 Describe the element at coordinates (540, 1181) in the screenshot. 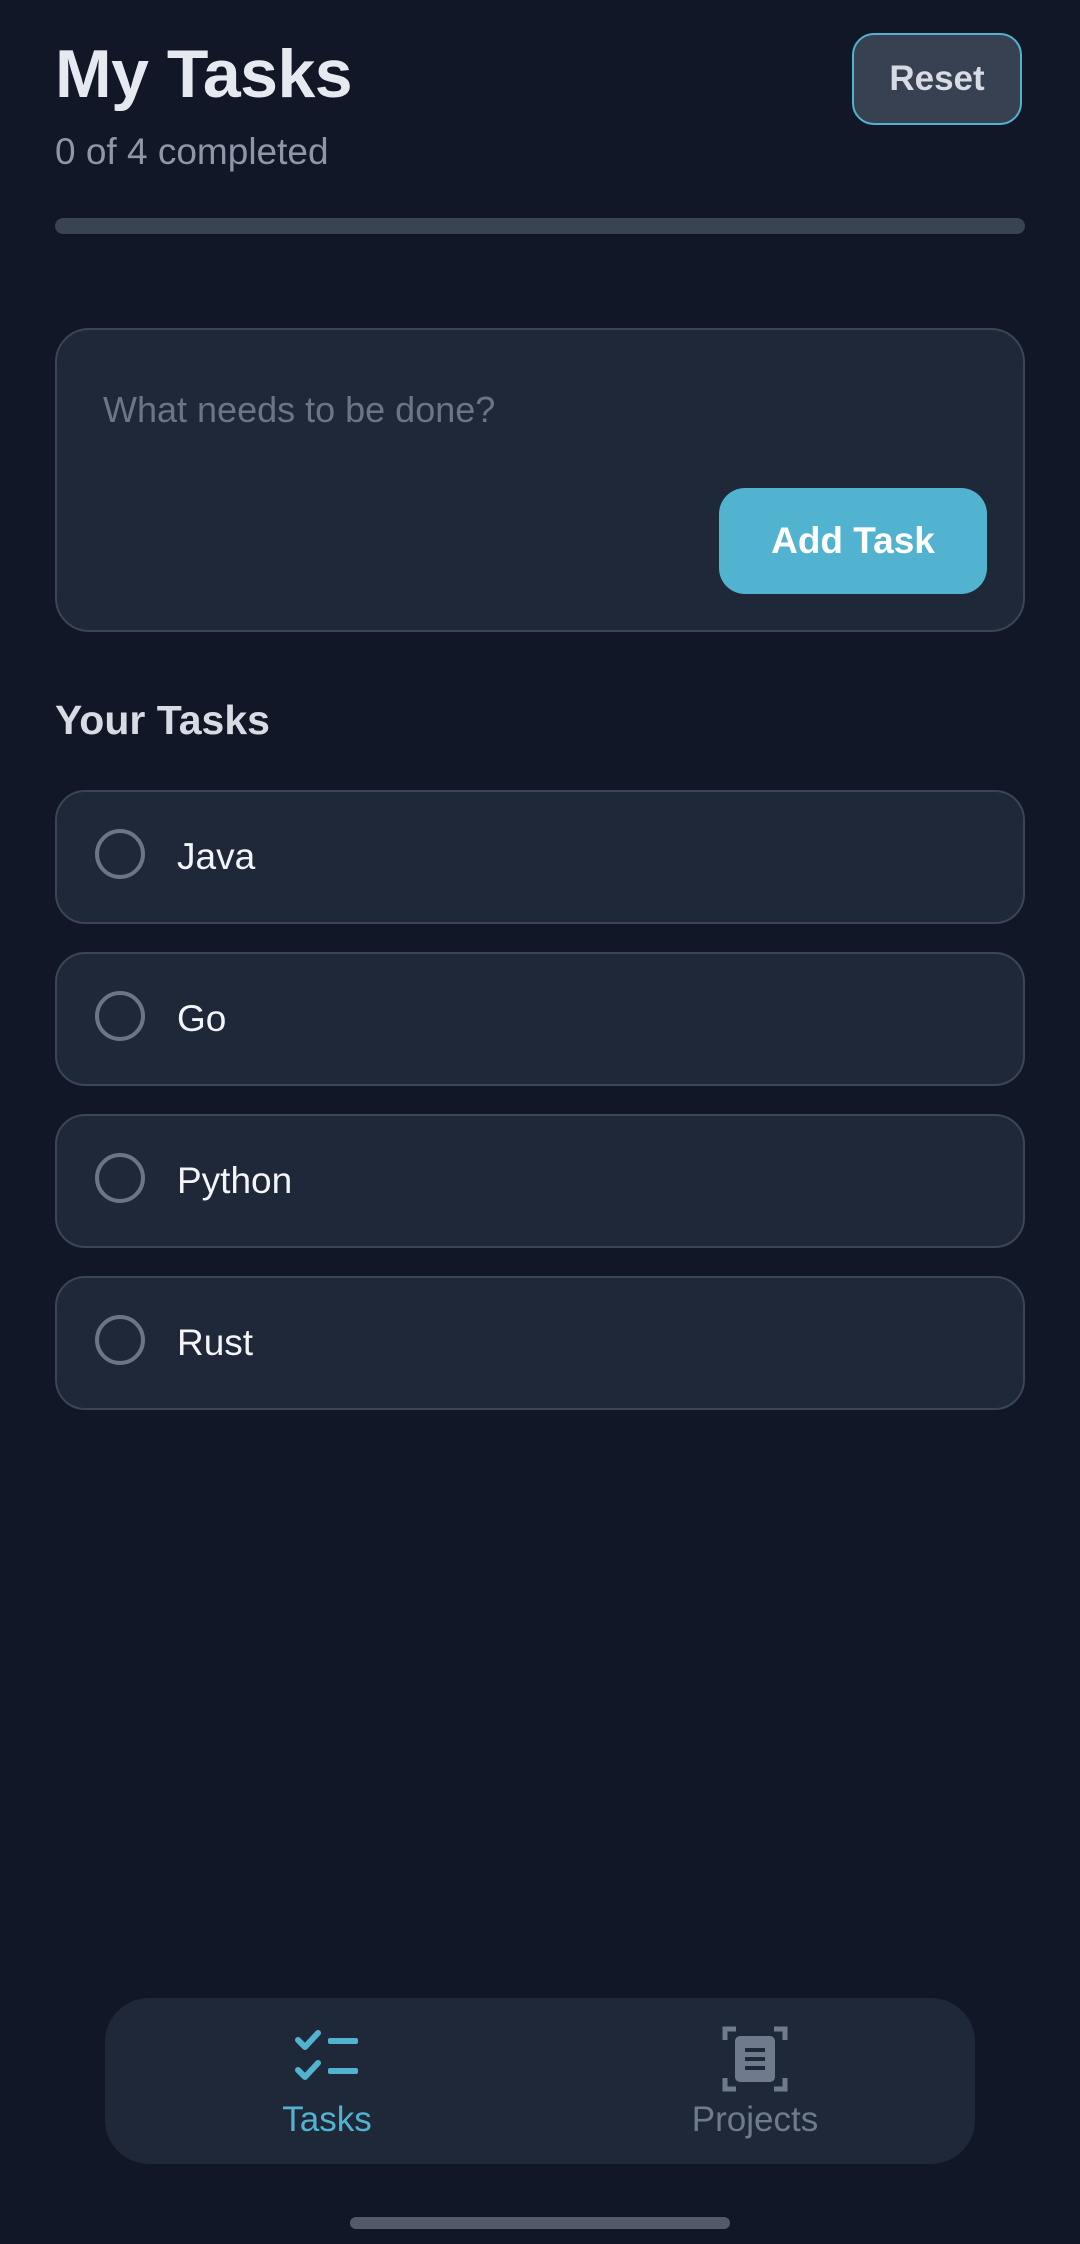

I see `task-item: Python` at that location.